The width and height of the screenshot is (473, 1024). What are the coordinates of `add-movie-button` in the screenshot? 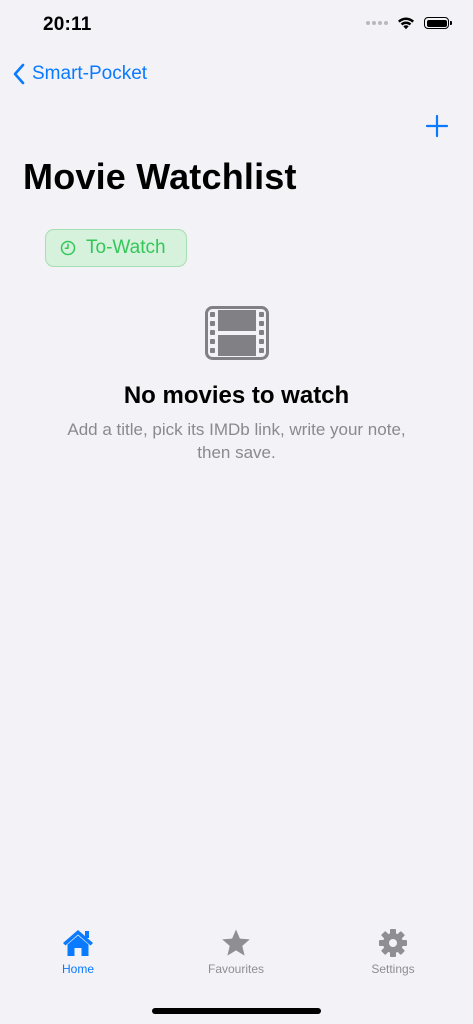 It's located at (437, 126).